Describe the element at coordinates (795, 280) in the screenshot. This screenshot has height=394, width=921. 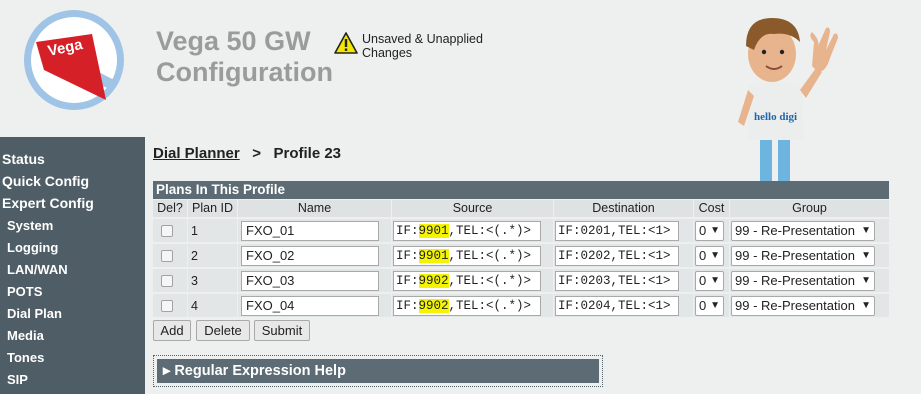
I see `group-value: 99 - Re-Presentation` at that location.